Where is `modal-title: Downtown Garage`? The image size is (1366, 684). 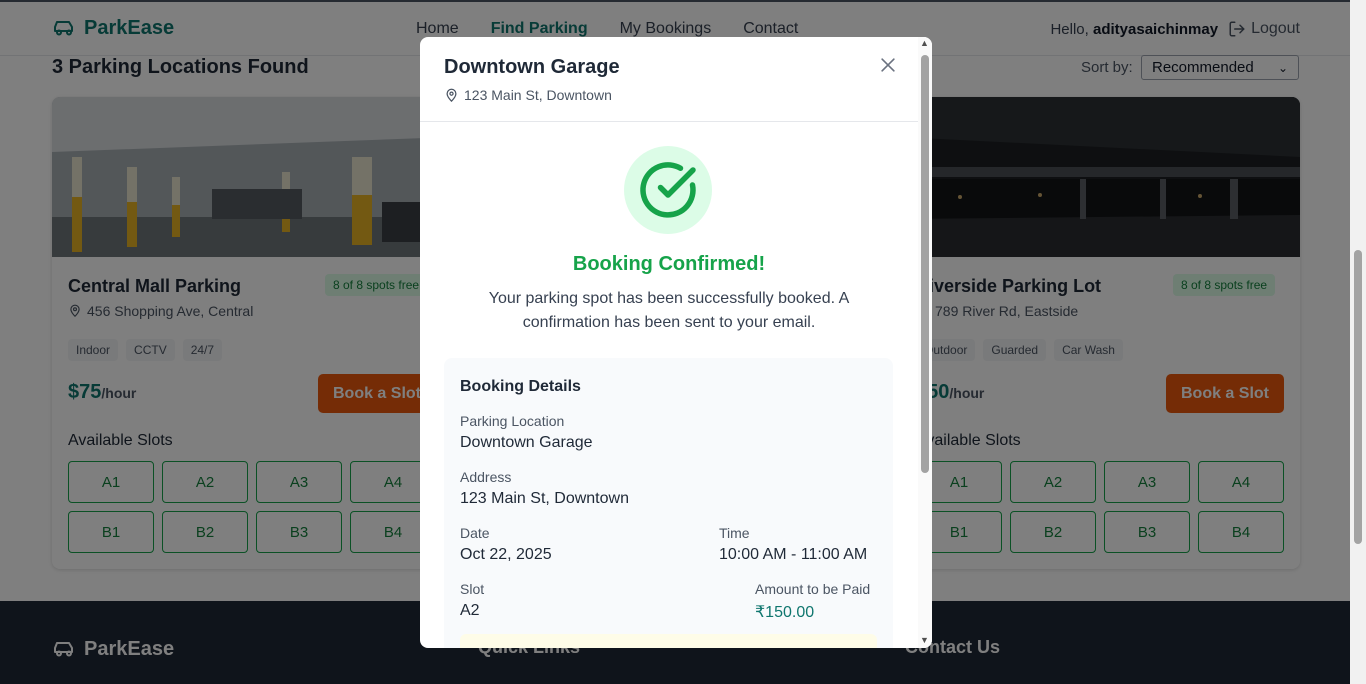
modal-title: Downtown Garage is located at coordinates (532, 67).